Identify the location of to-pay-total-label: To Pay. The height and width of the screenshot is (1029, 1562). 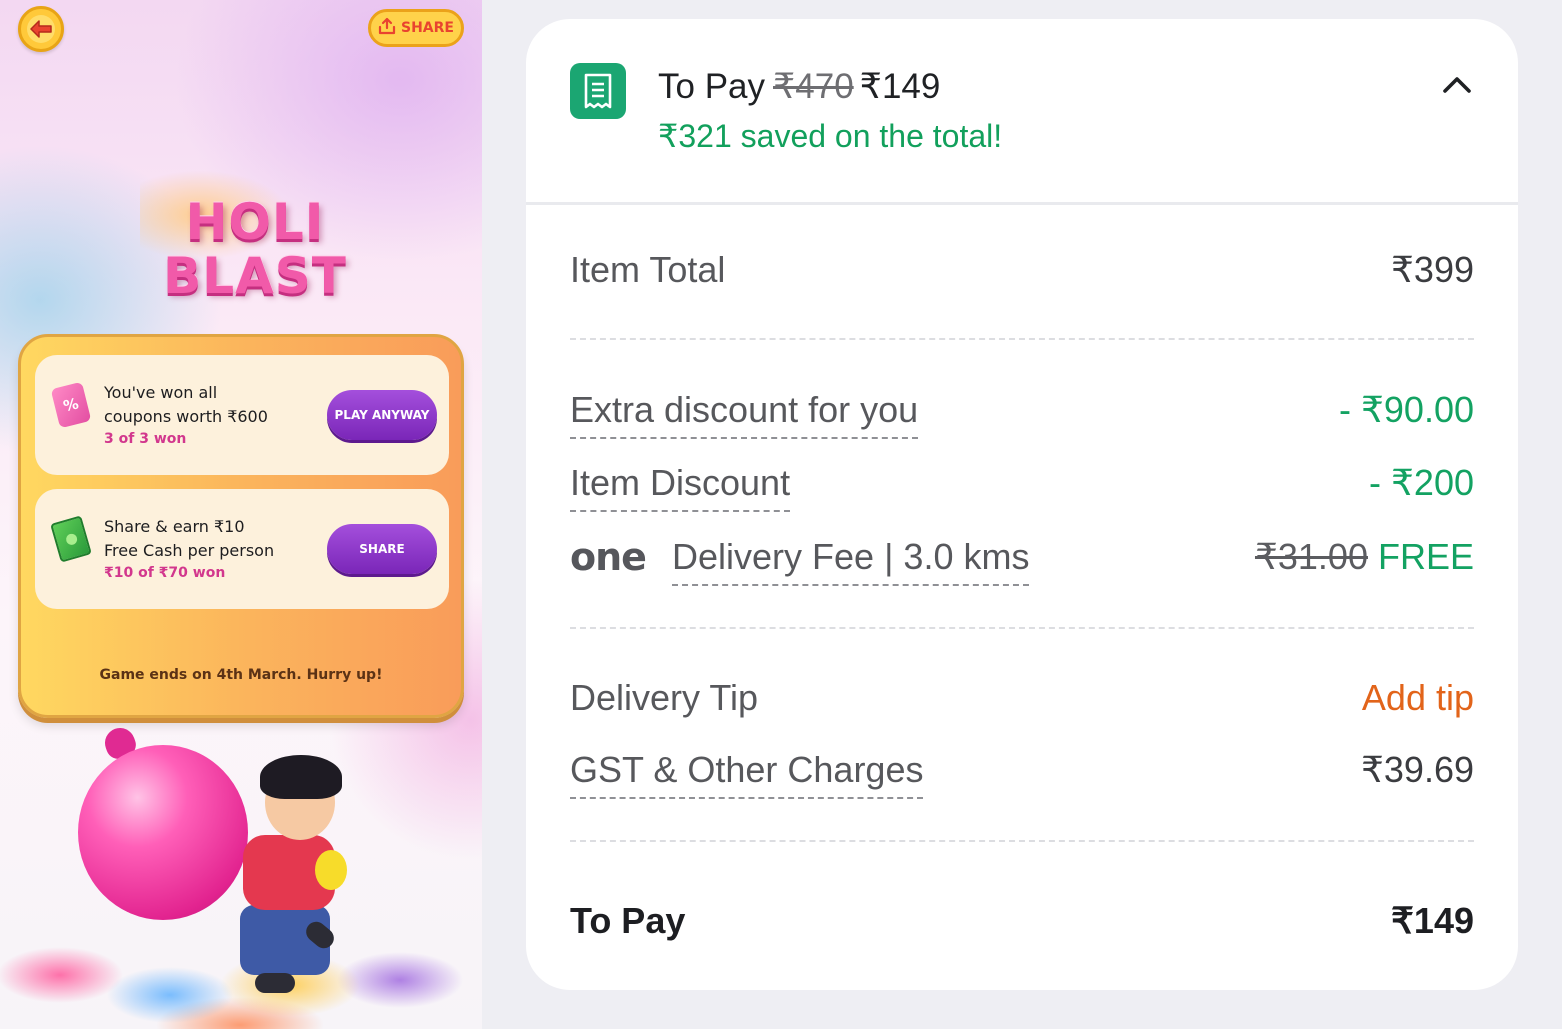
(628, 920).